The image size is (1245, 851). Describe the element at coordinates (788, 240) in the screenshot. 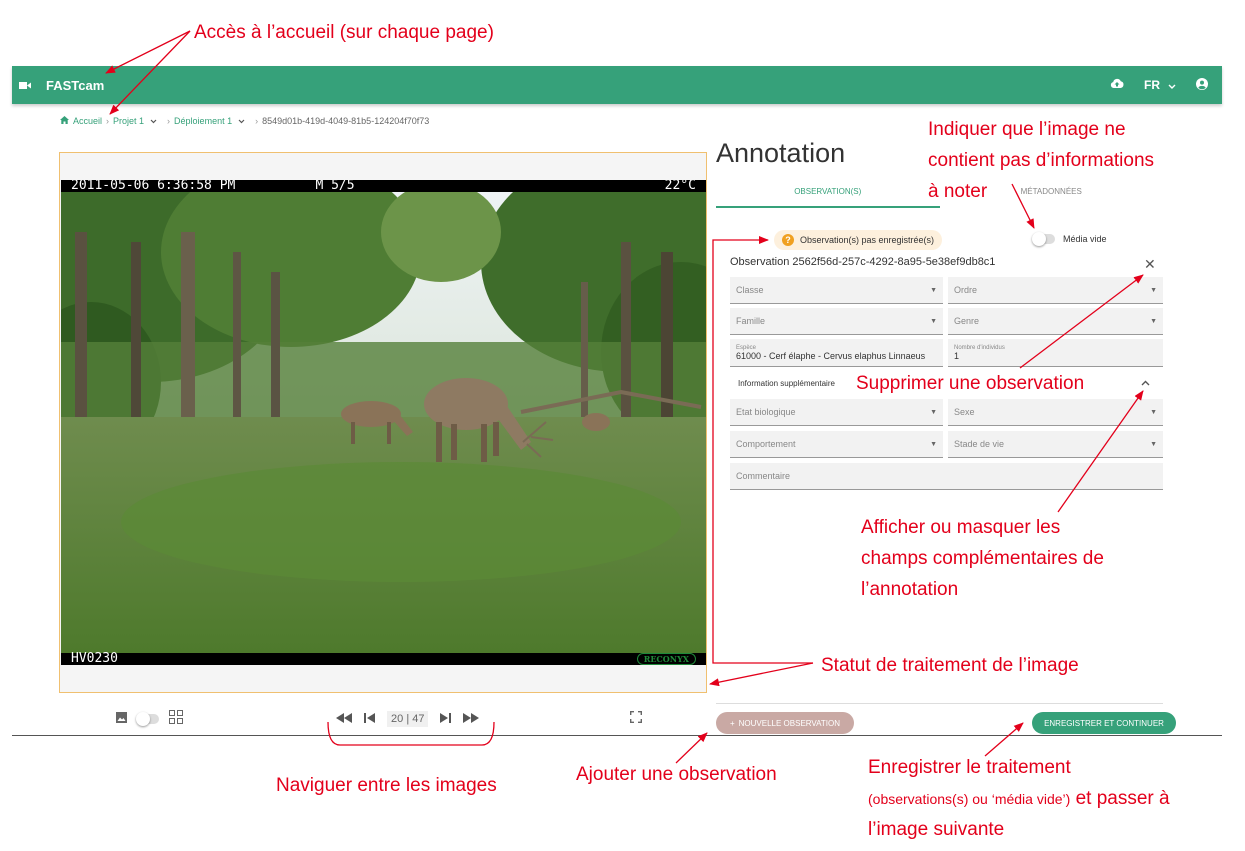

I see `help-icon: ?` at that location.